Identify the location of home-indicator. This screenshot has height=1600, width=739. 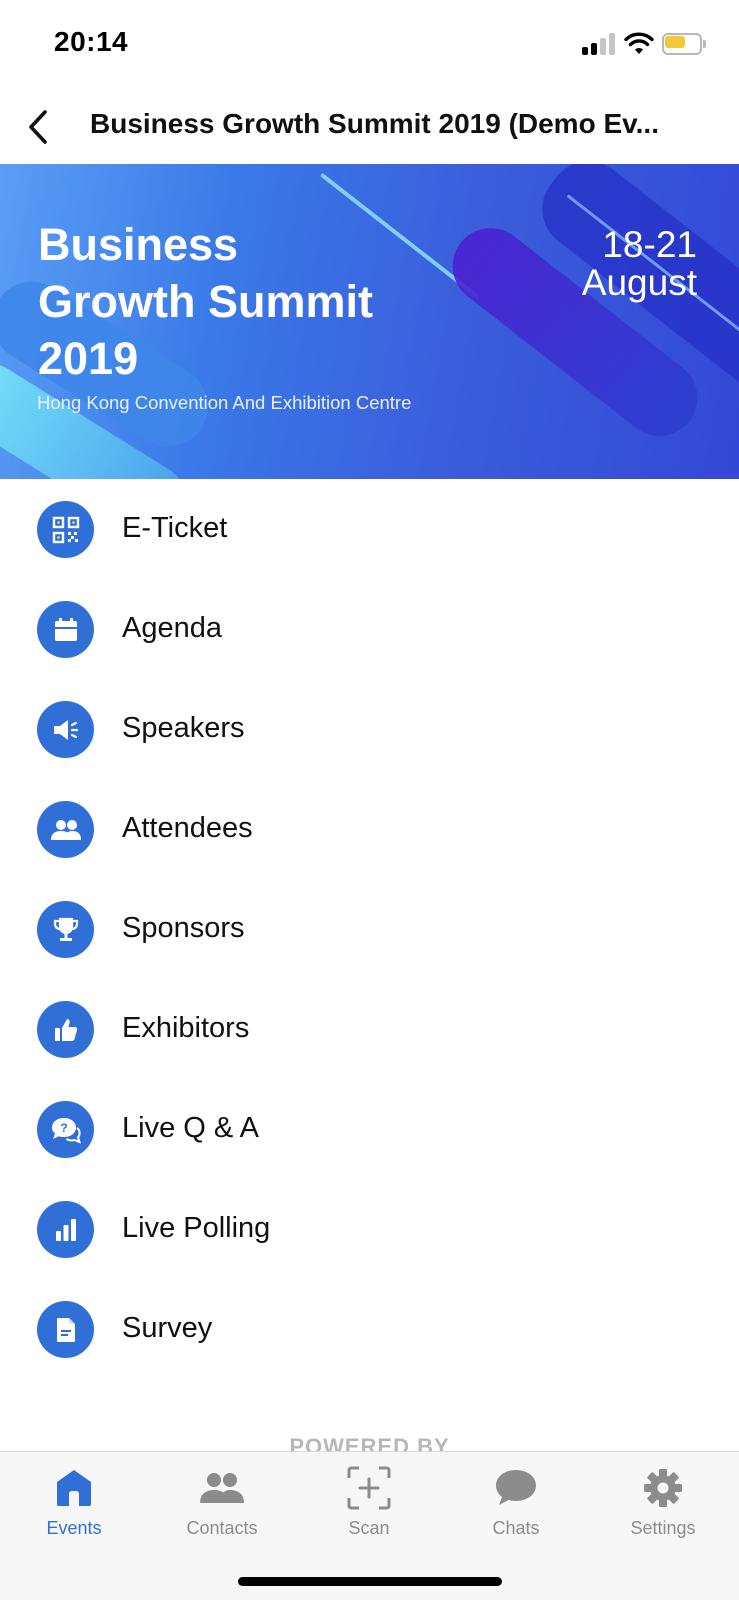
(370, 1581).